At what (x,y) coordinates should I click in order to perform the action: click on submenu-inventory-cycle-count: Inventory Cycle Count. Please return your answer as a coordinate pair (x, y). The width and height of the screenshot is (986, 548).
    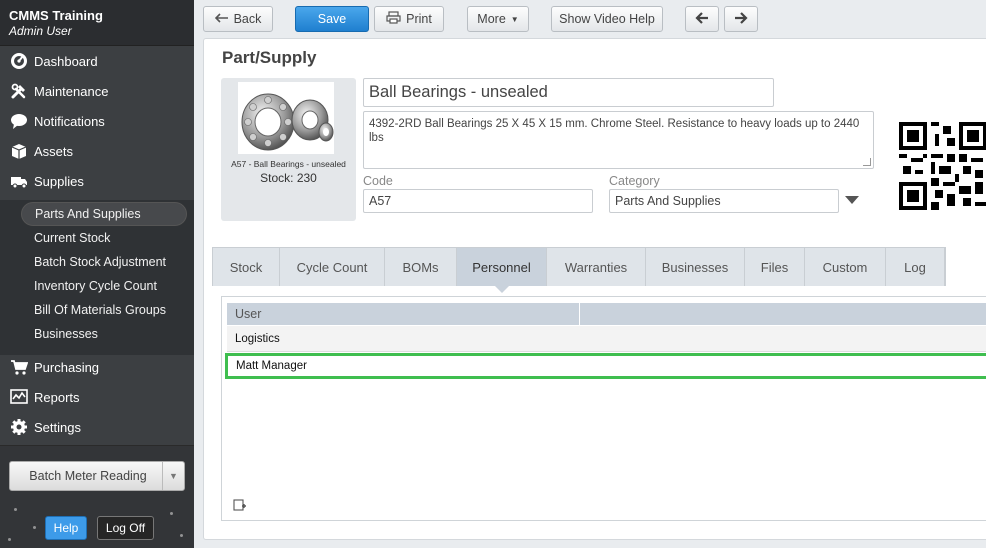
    Looking at the image, I should click on (104, 286).